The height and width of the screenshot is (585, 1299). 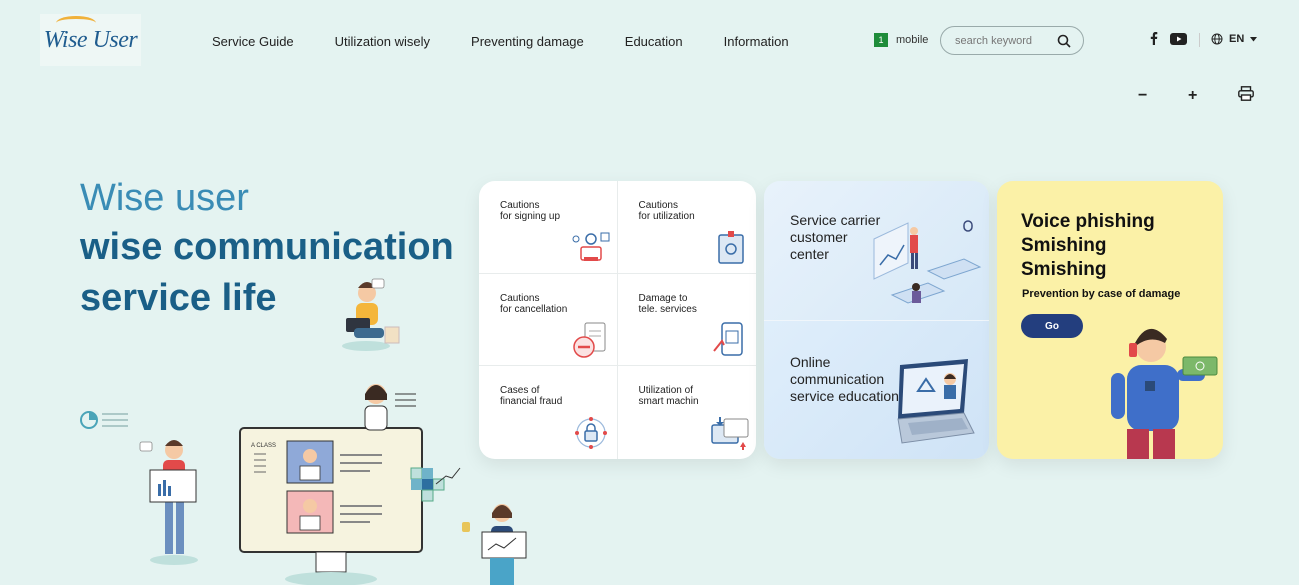 What do you see at coordinates (731, 247) in the screenshot?
I see `document-icon` at bounding box center [731, 247].